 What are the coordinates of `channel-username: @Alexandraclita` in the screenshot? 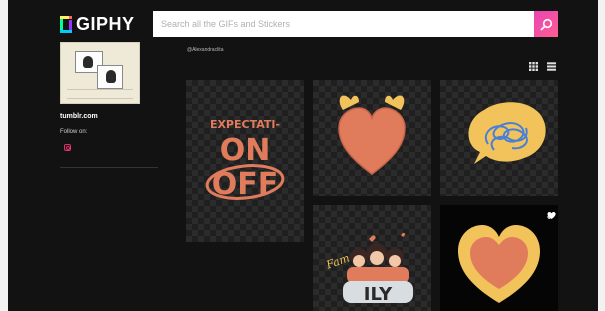 It's located at (205, 50).